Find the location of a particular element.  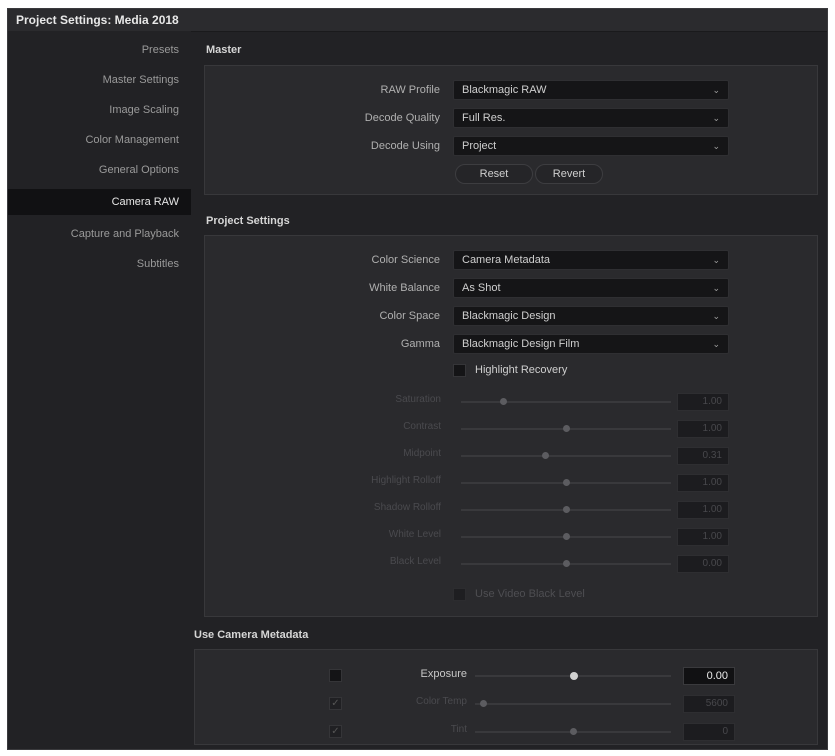

color-space-label: Color Space is located at coordinates (409, 316).